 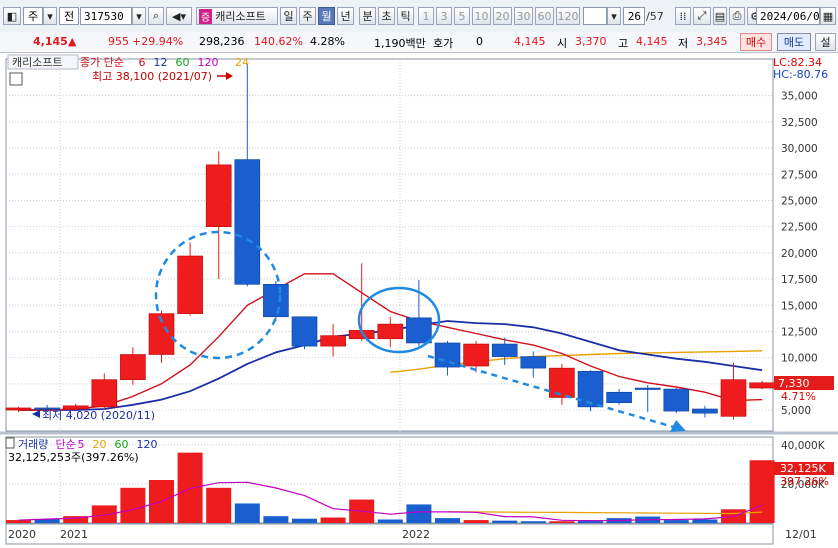 I want to click on high-value: 4,145, so click(x=652, y=41).